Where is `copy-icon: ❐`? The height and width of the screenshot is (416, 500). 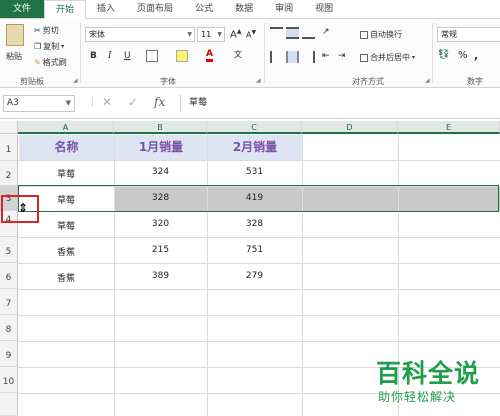
copy-icon: ❐ is located at coordinates (38, 46).